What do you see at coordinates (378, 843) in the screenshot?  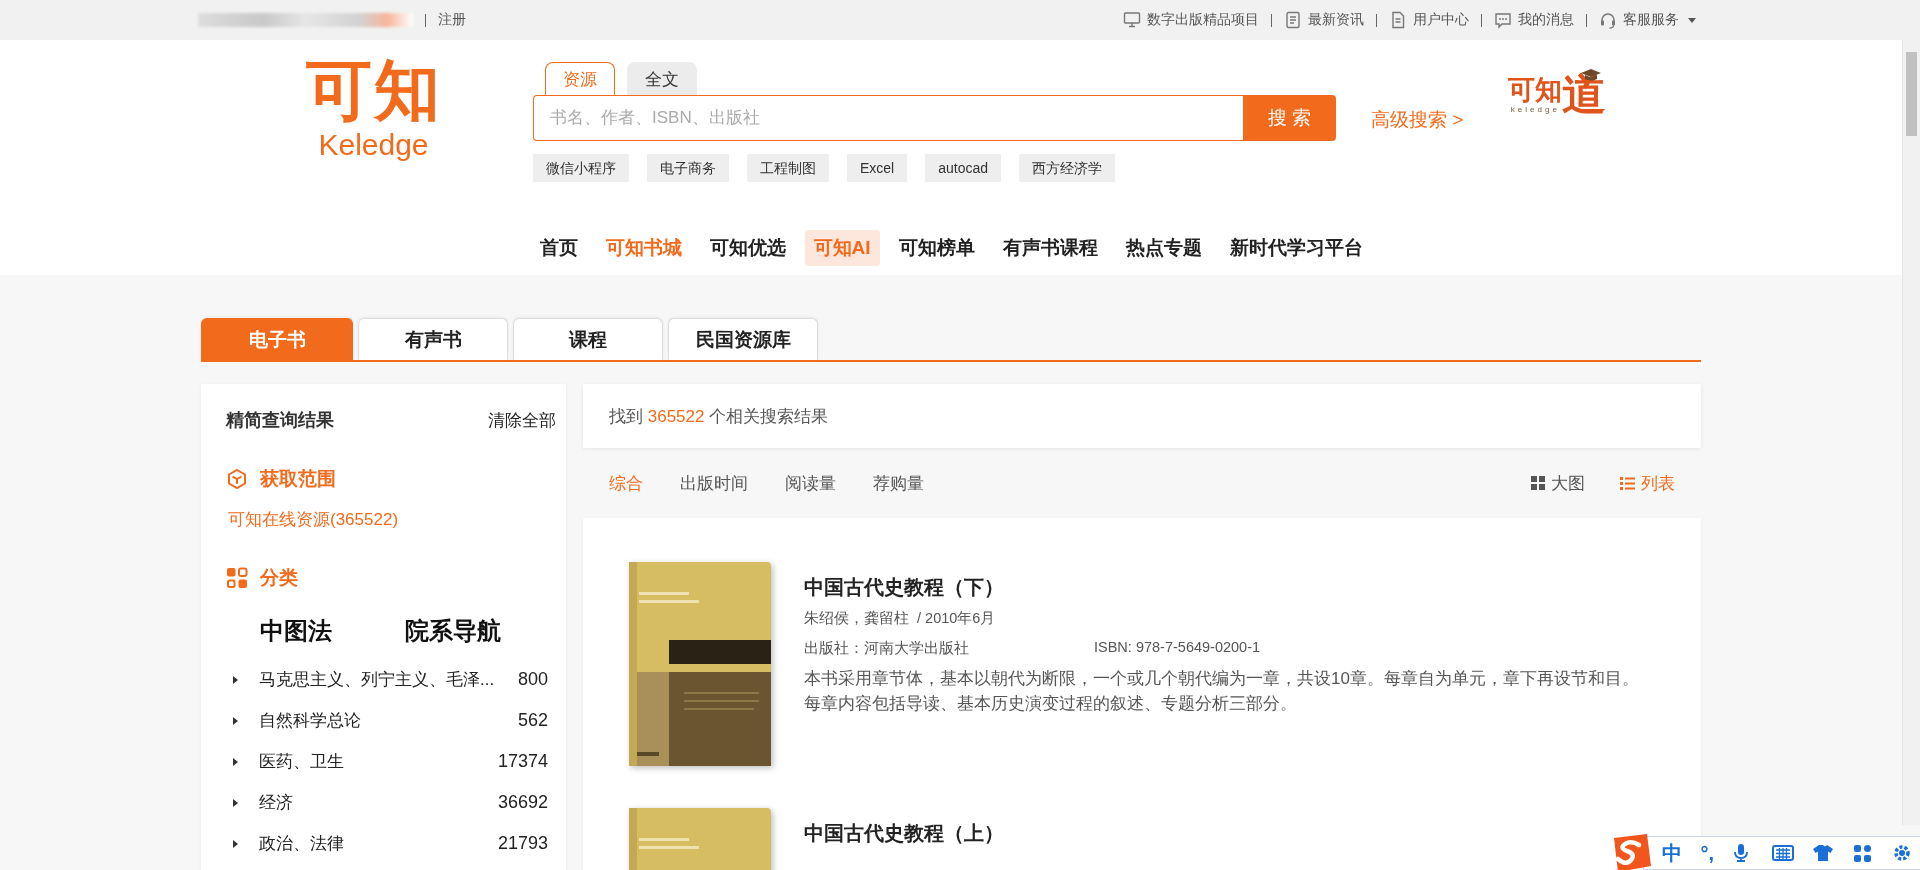 I see `category-link: 政治、法律` at bounding box center [378, 843].